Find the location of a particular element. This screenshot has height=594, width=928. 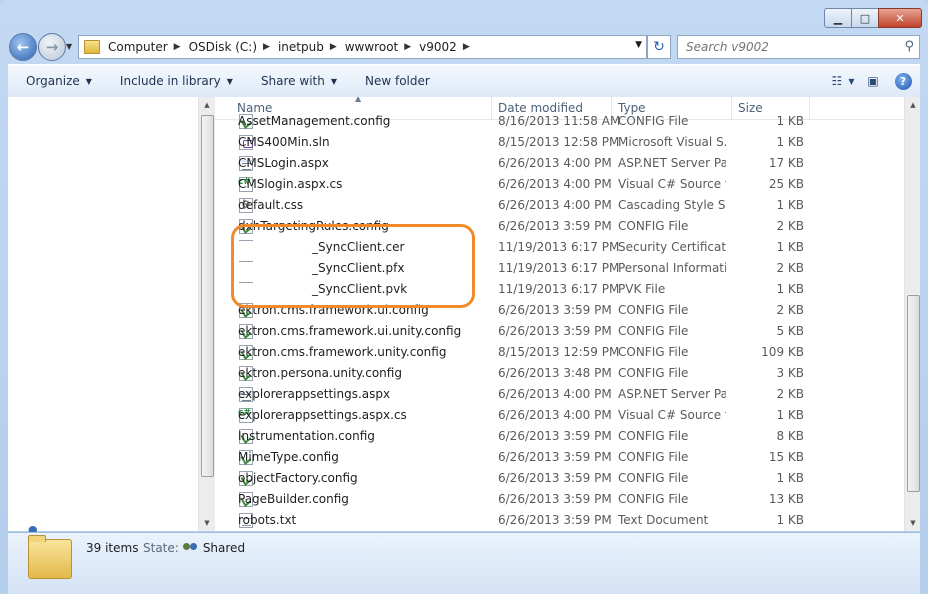

navigation-scrollbar: ▲ ▼ is located at coordinates (206, 314).